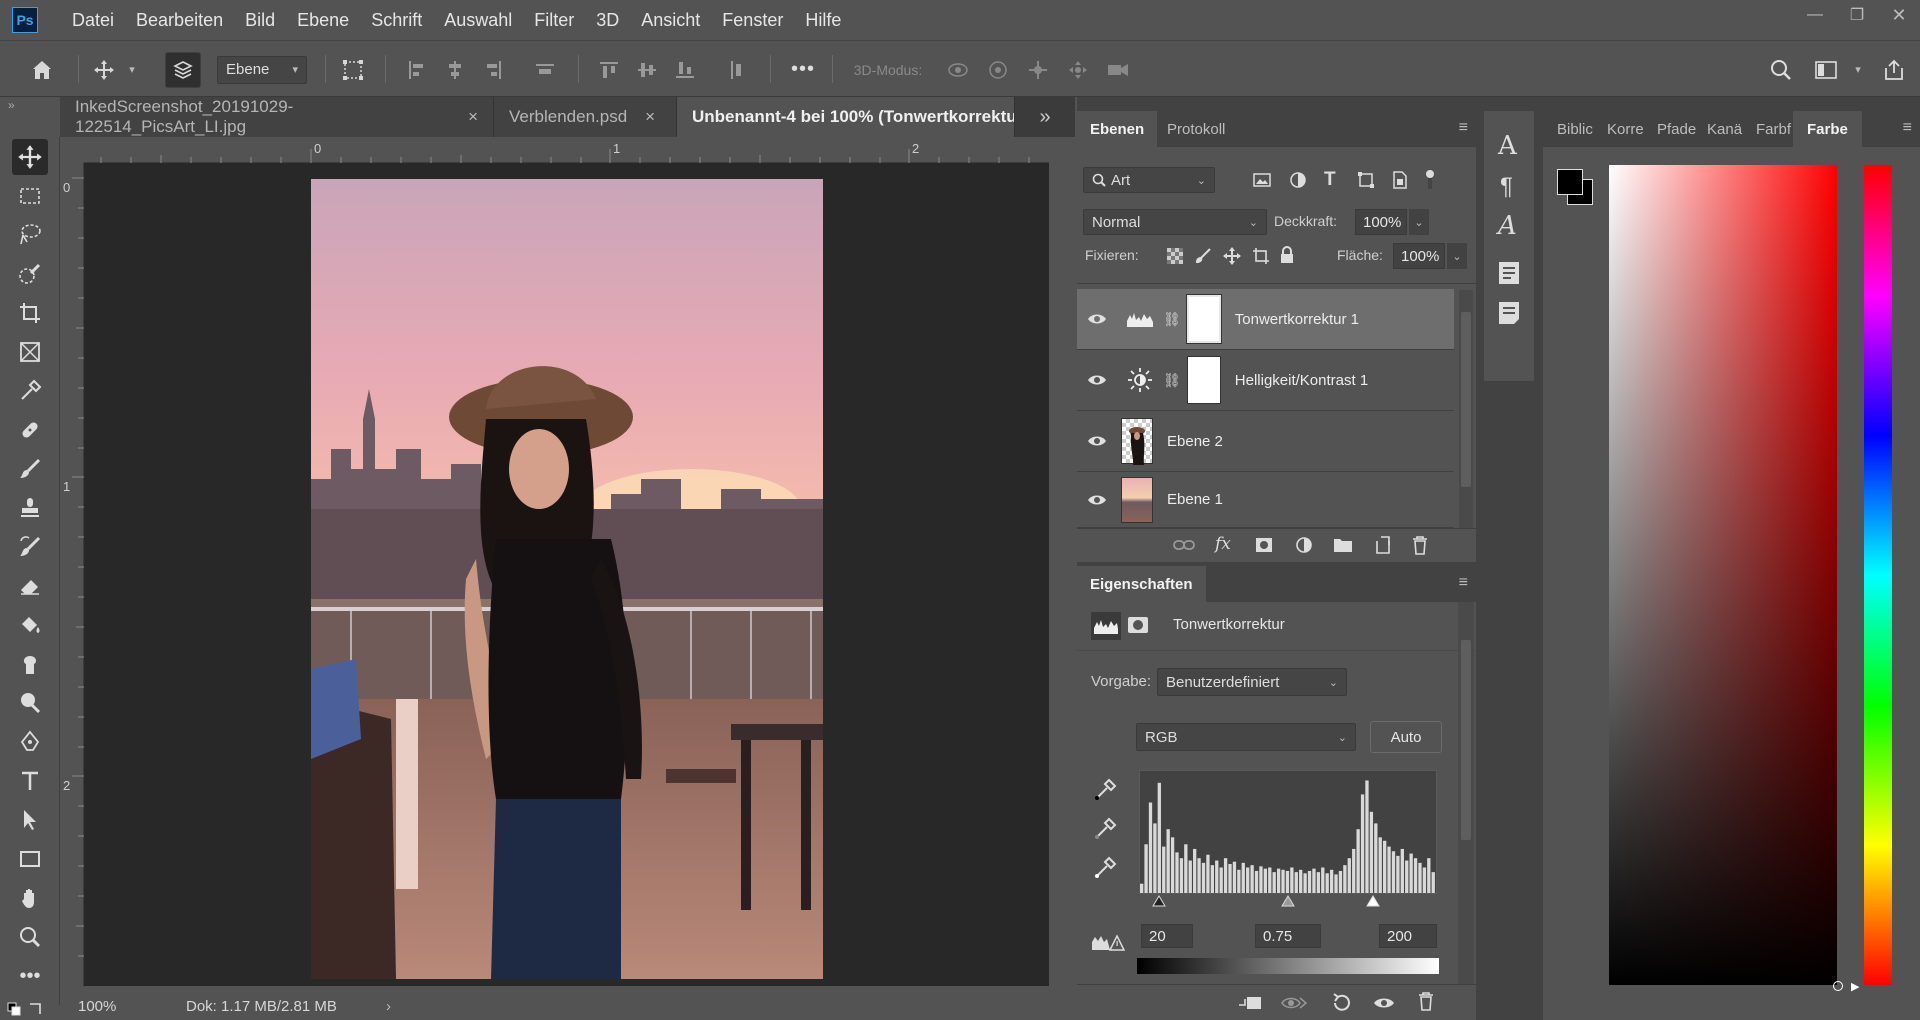 This screenshot has width=1920, height=1020. I want to click on layer-row-tonwertkorrektur-1: ⛓ Tonwertkorrektur 1, so click(1265, 319).